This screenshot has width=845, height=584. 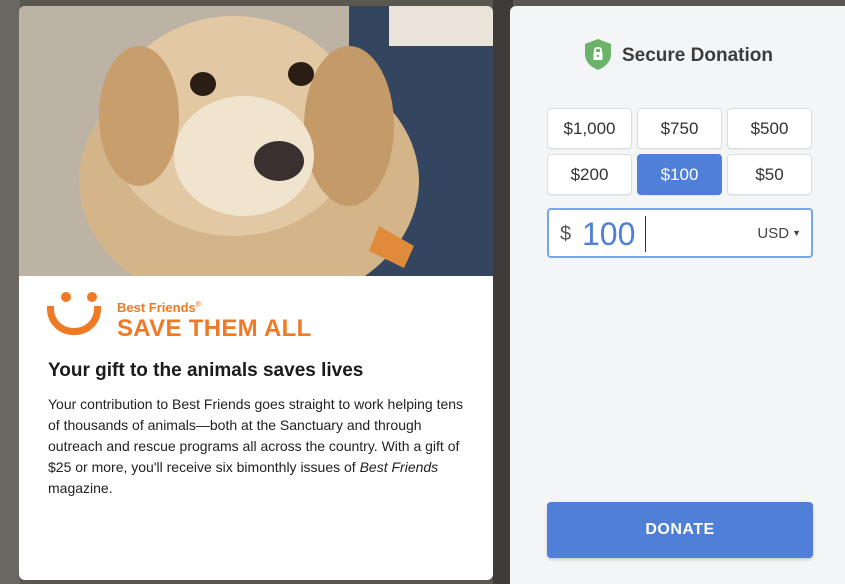 I want to click on amount-button-500: $500, so click(x=769, y=128).